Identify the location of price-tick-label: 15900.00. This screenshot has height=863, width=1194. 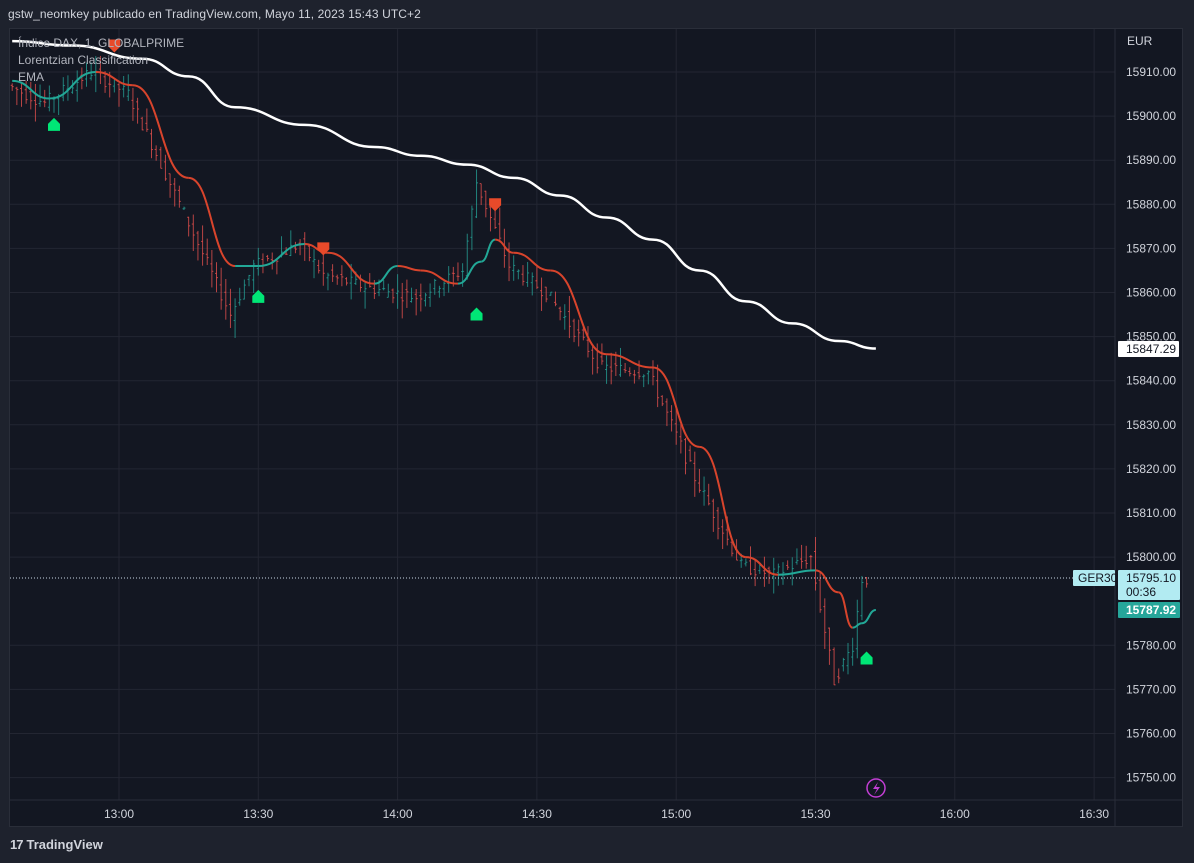
(1151, 116).